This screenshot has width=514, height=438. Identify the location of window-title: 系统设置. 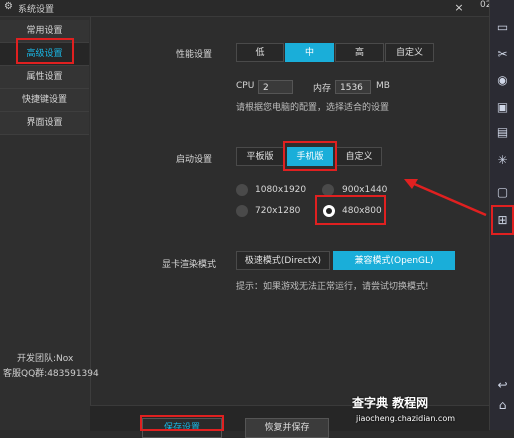
(36, 10).